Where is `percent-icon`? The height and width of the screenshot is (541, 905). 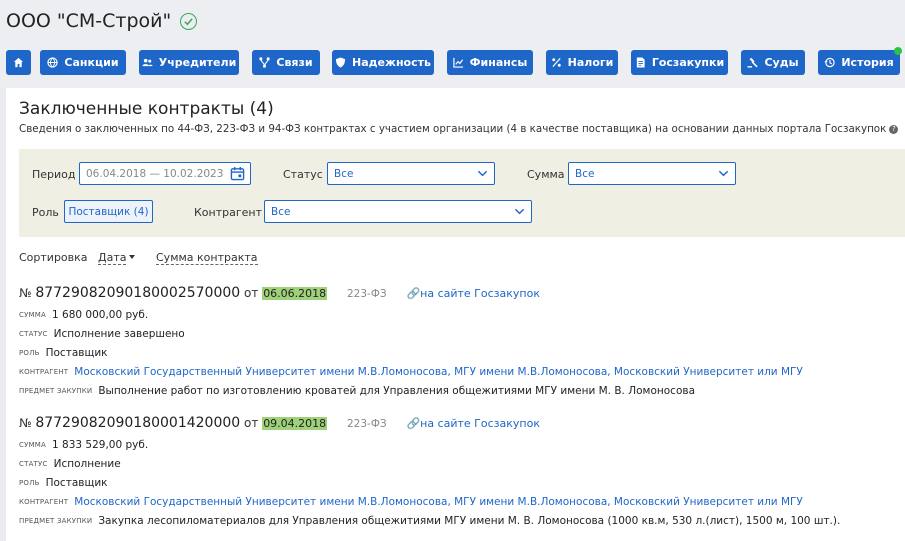
percent-icon is located at coordinates (556, 62).